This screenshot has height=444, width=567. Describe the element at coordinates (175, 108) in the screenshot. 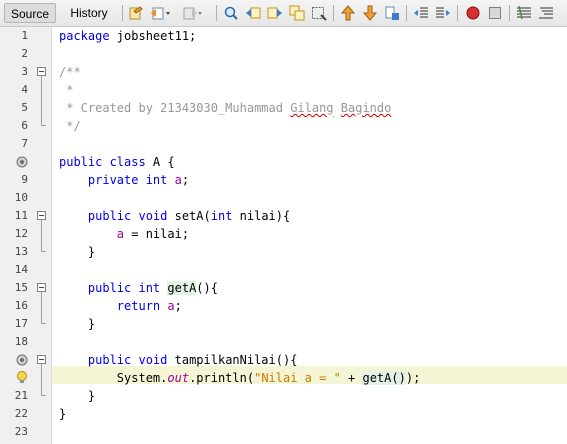

I see `comment-text: * Created by 21343030_Muhammad` at that location.